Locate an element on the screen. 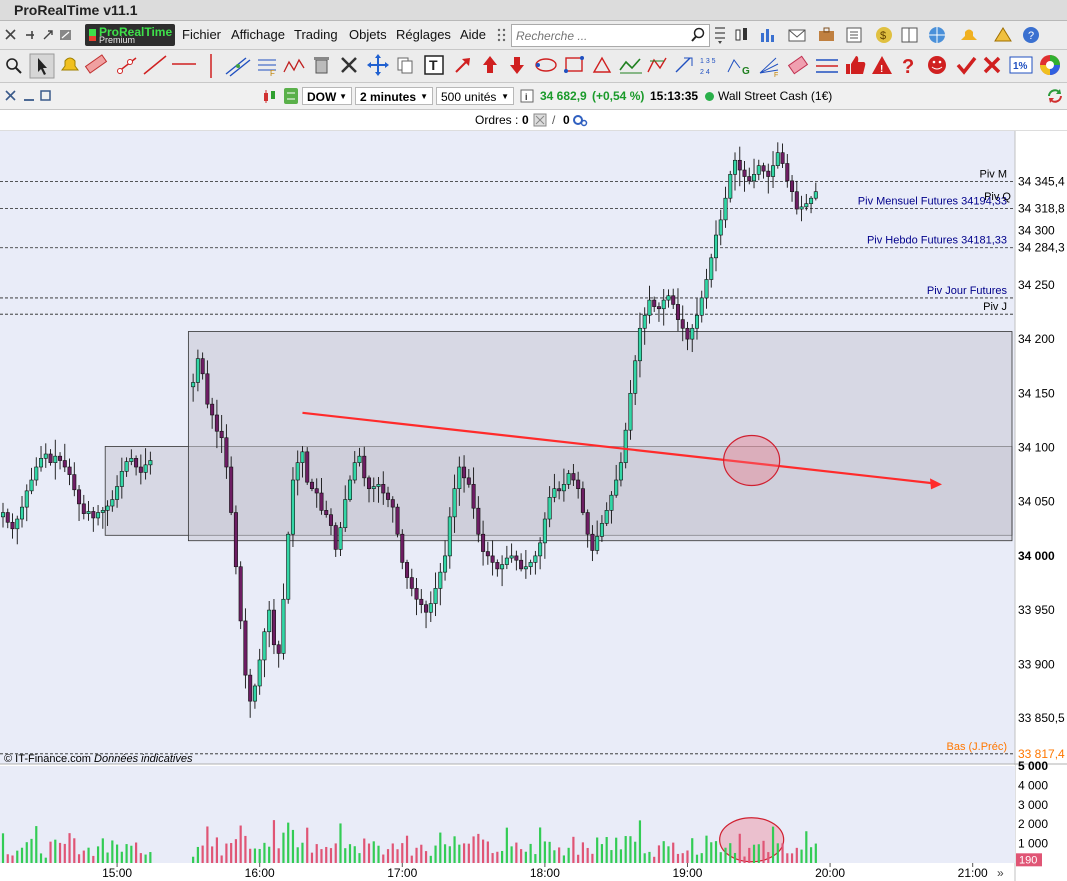  expand-icon is located at coordinates (48, 35).